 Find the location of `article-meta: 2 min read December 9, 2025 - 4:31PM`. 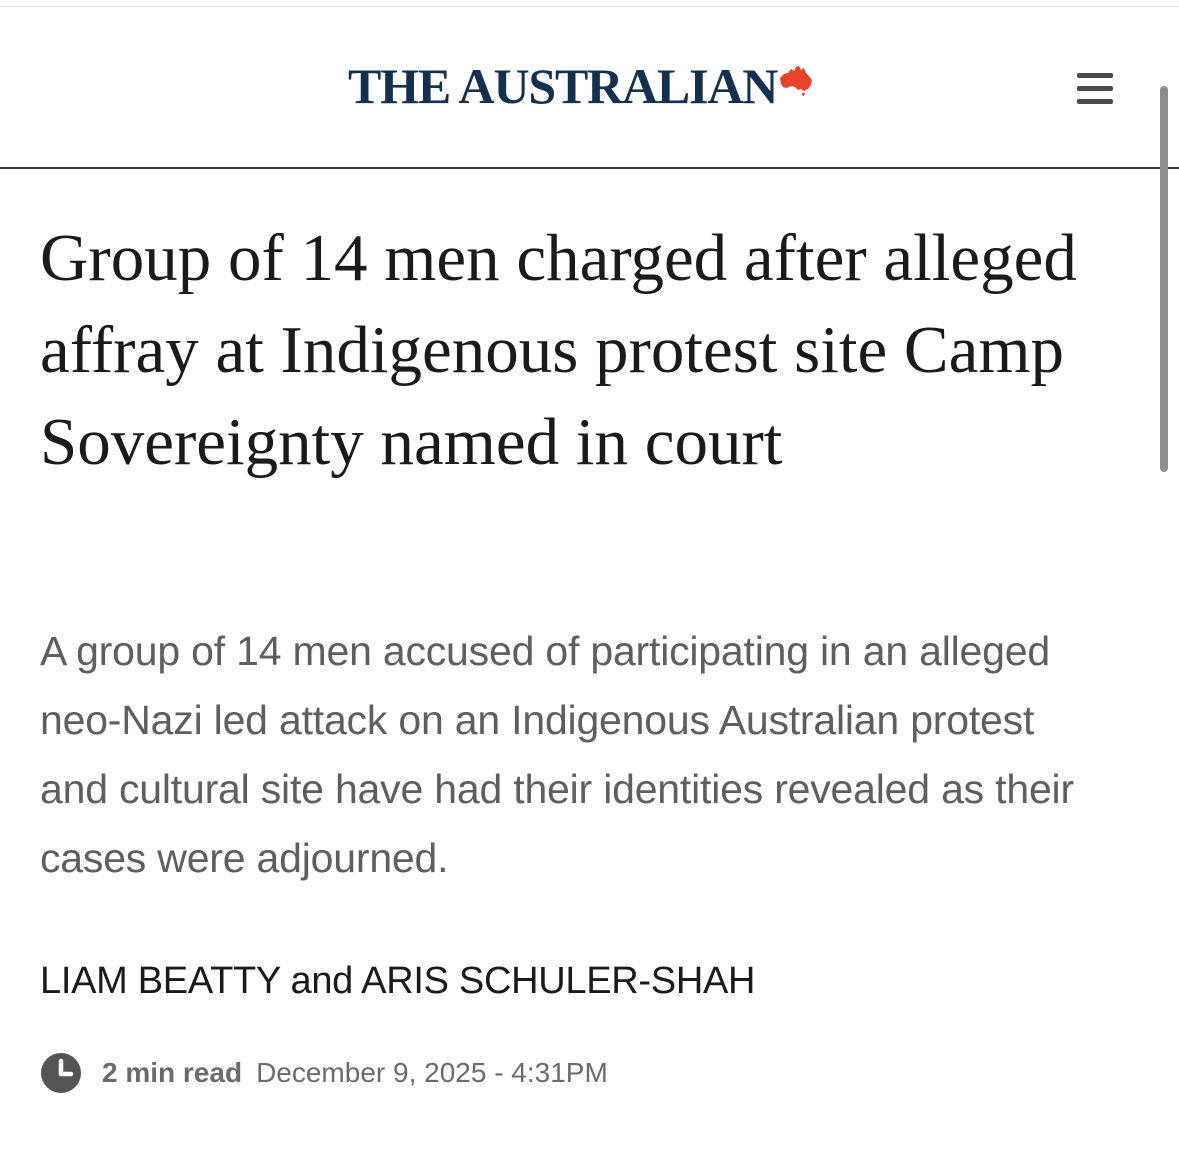

article-meta: 2 min read December 9, 2025 - 4:31PM is located at coordinates (324, 1073).